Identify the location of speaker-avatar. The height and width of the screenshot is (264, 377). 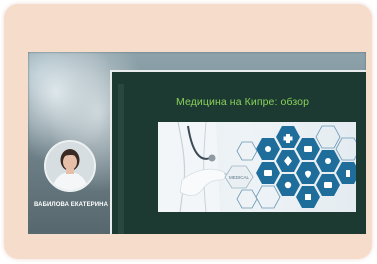
(70, 166).